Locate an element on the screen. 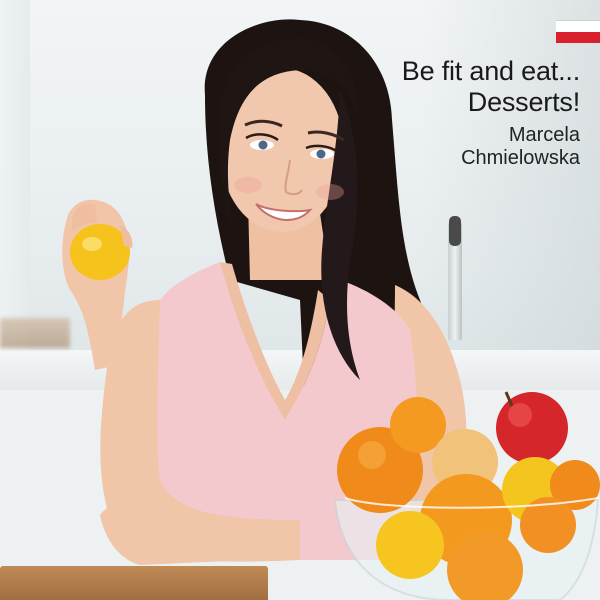 Image resolution: width=600 pixels, height=600 pixels. book-title: Be fit and eat... Desserts! is located at coordinates (491, 87).